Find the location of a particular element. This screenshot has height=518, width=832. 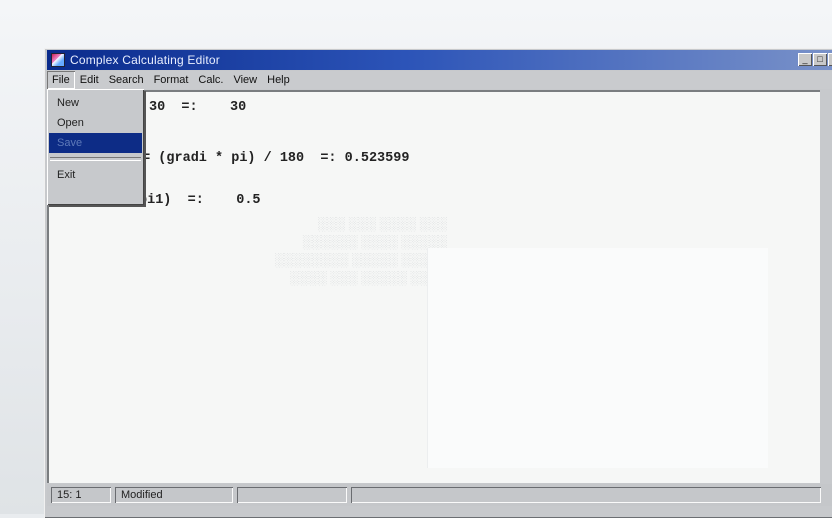

status-panel-wide is located at coordinates (586, 495).